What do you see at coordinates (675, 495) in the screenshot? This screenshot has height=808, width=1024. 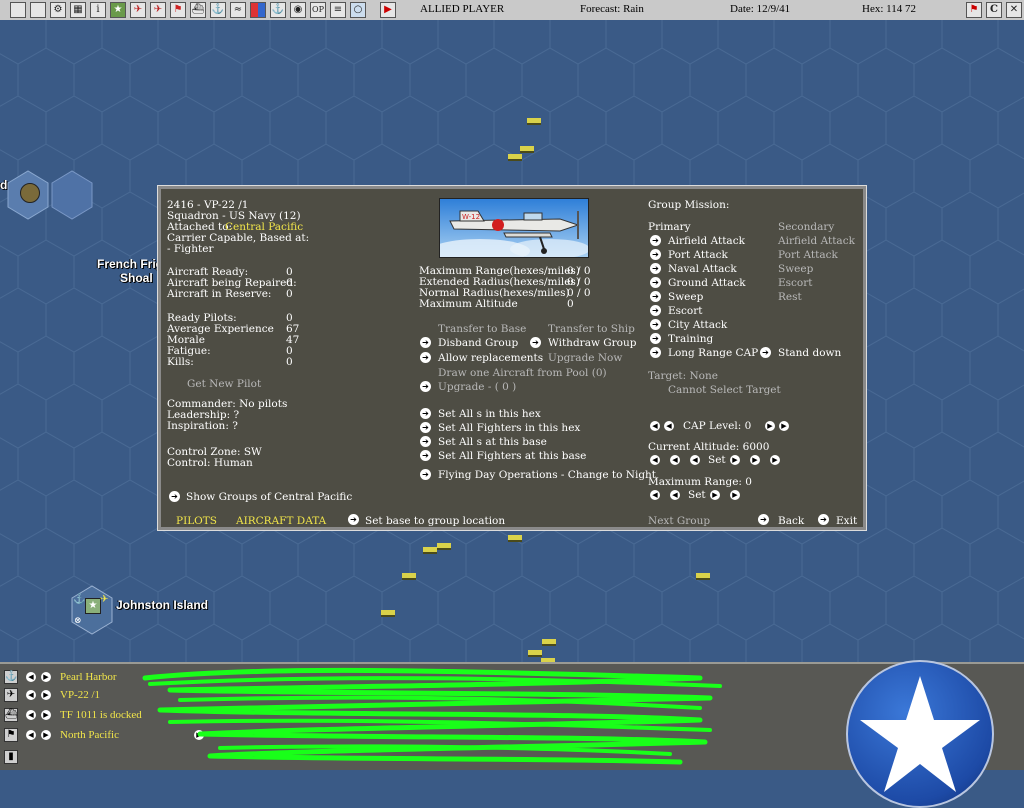 I see `range-decrease-icon: ◀` at bounding box center [675, 495].